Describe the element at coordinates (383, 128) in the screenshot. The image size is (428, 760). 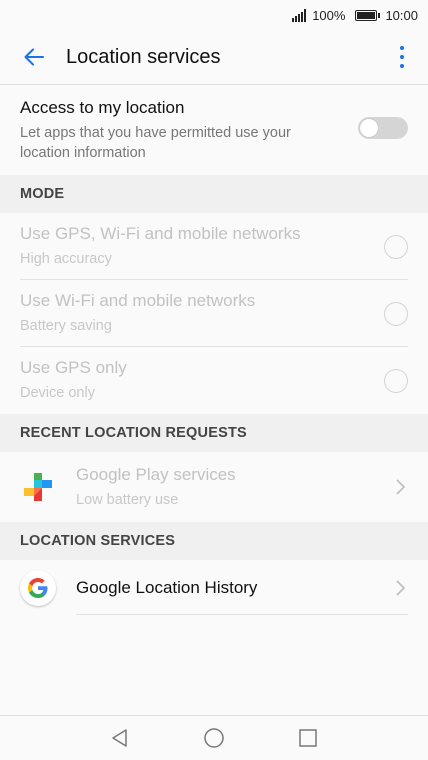
I see `location-access-toggle` at that location.